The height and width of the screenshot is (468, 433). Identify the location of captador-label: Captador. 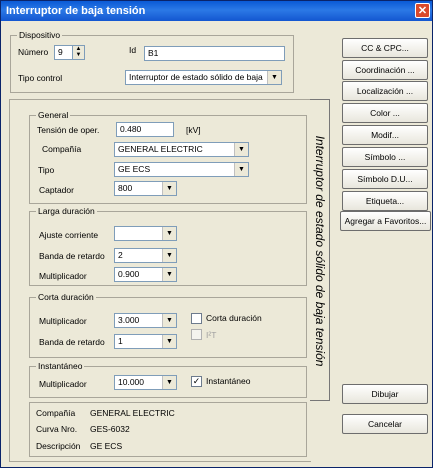
(56, 190).